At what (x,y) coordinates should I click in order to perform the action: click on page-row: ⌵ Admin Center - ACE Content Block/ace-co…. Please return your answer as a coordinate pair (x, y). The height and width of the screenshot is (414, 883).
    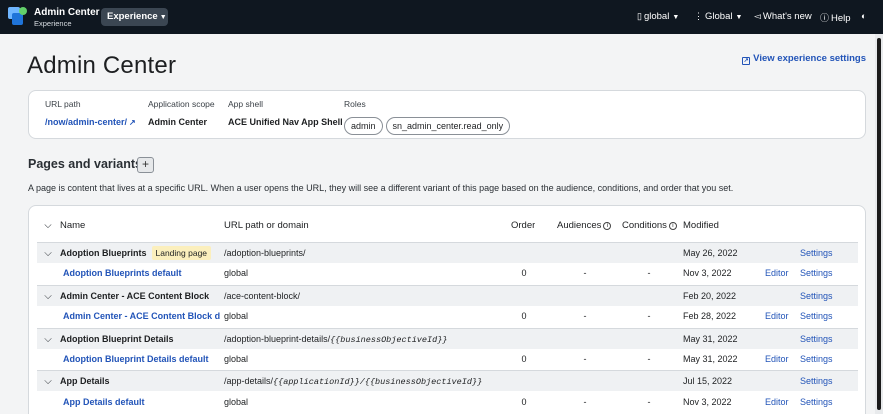
    Looking at the image, I should click on (447, 295).